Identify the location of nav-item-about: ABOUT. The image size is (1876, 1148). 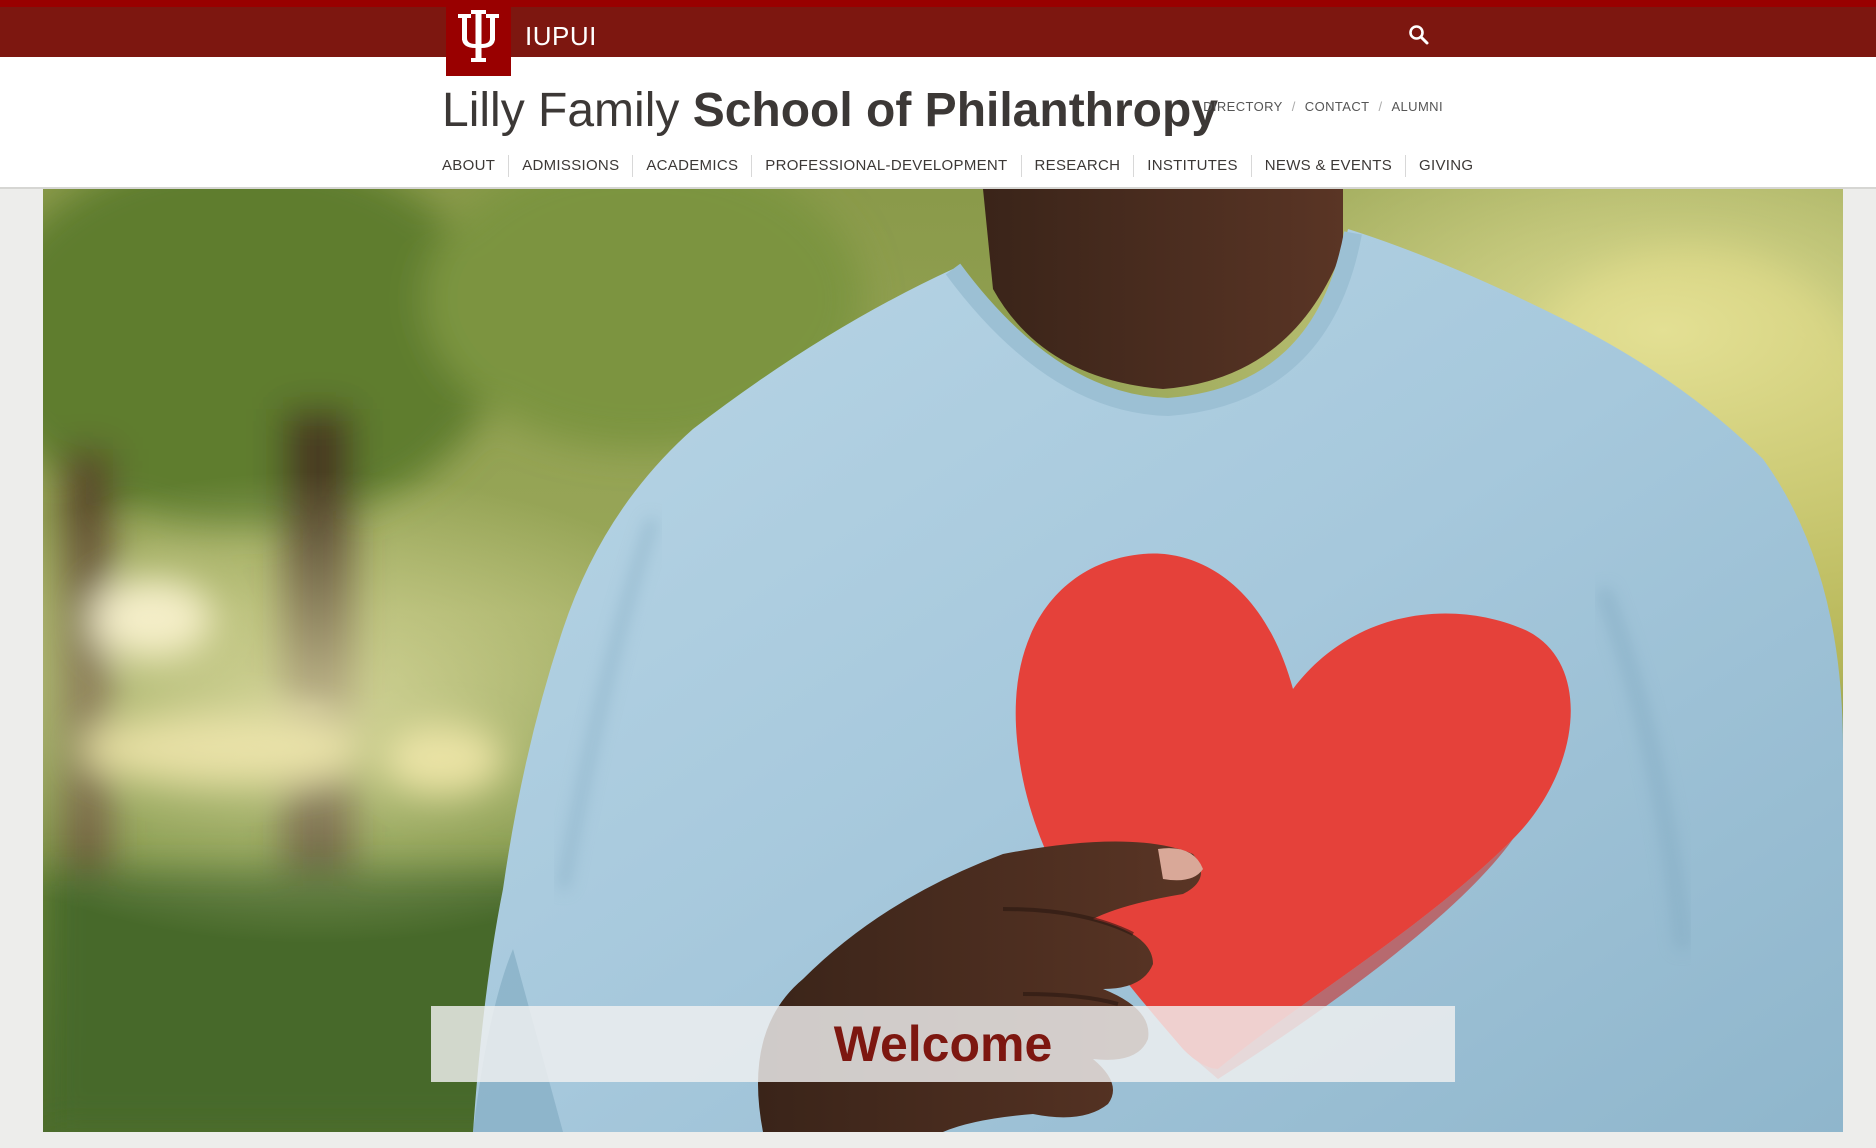
(475, 166).